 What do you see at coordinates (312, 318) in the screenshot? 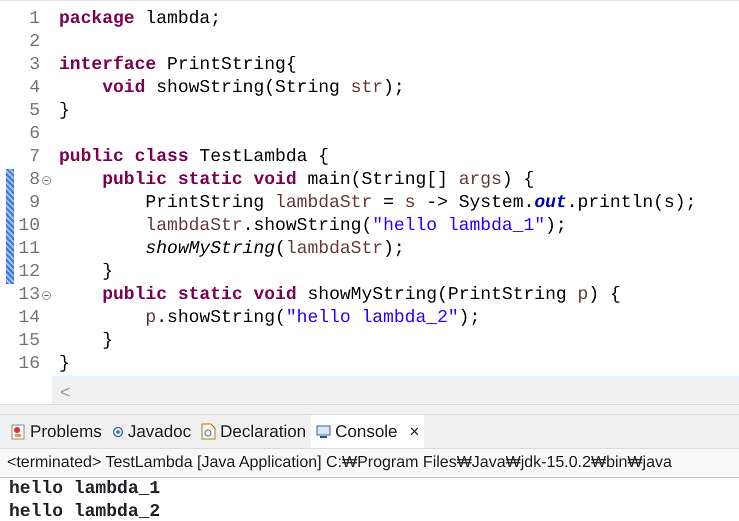
I see `code-line: p.showString("hello lambda_2");` at bounding box center [312, 318].